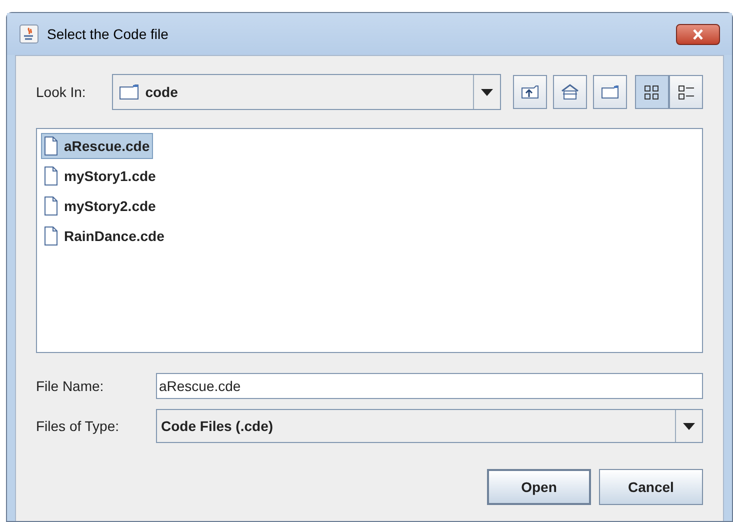 This screenshot has height=522, width=733. I want to click on file-name-field: aRescue.cde, so click(429, 386).